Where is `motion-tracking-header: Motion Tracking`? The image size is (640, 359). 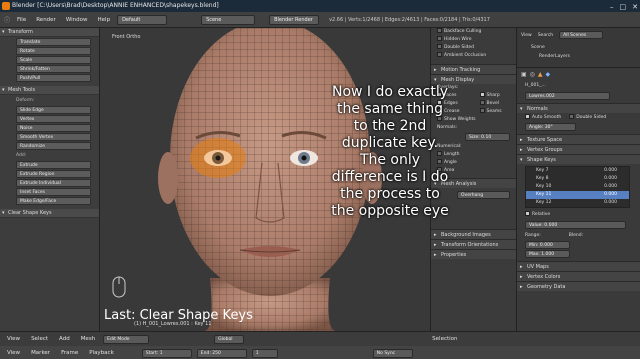
motion-tracking-header: Motion Tracking is located at coordinates (473, 69).